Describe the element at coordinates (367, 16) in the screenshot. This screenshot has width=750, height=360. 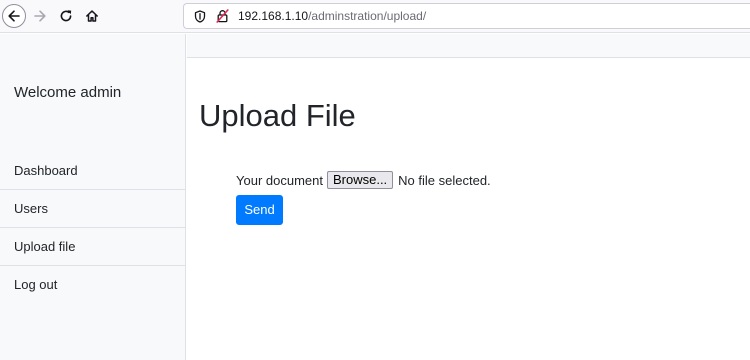
I see `url-path: /adminstration/upload/` at that location.